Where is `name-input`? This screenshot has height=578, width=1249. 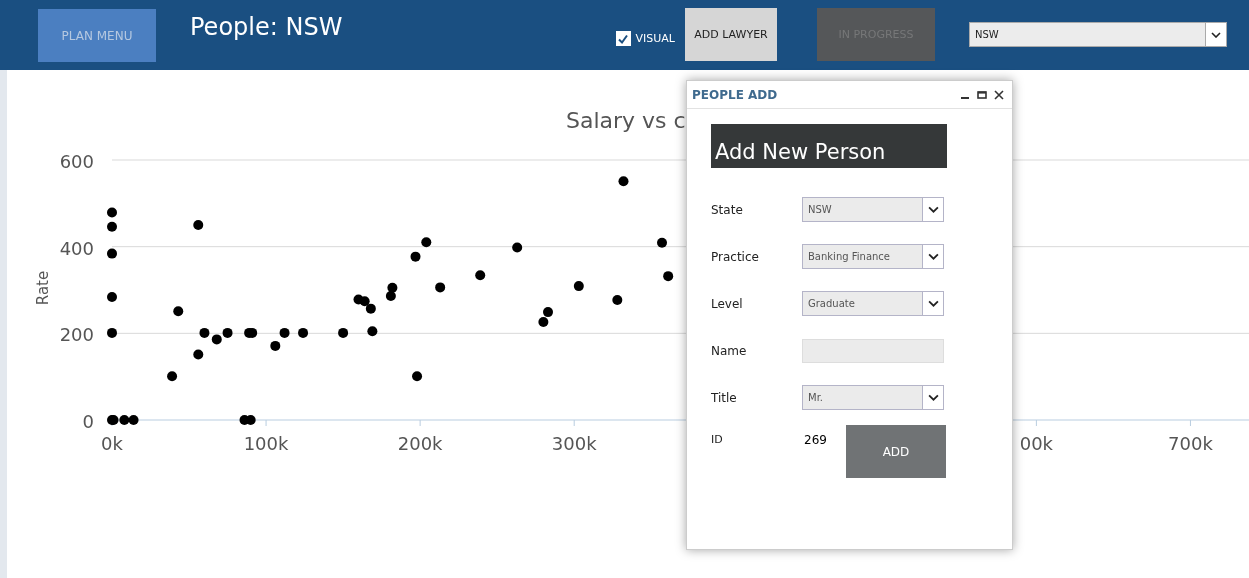 name-input is located at coordinates (873, 350).